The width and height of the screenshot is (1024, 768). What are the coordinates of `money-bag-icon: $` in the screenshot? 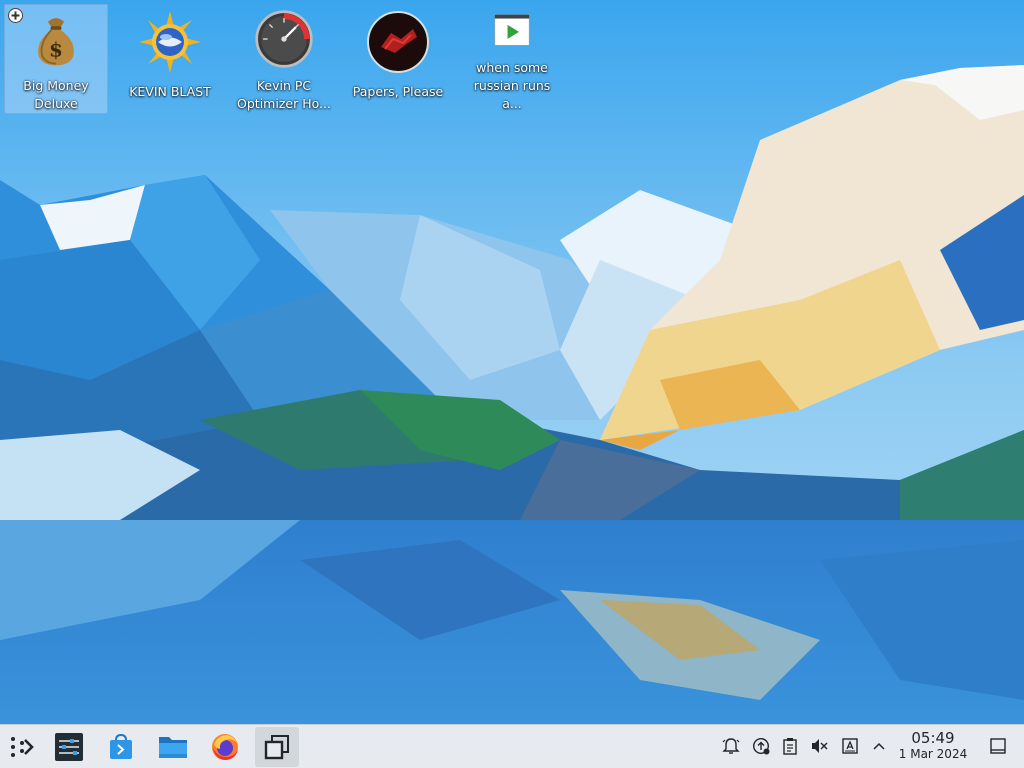 It's located at (56, 42).